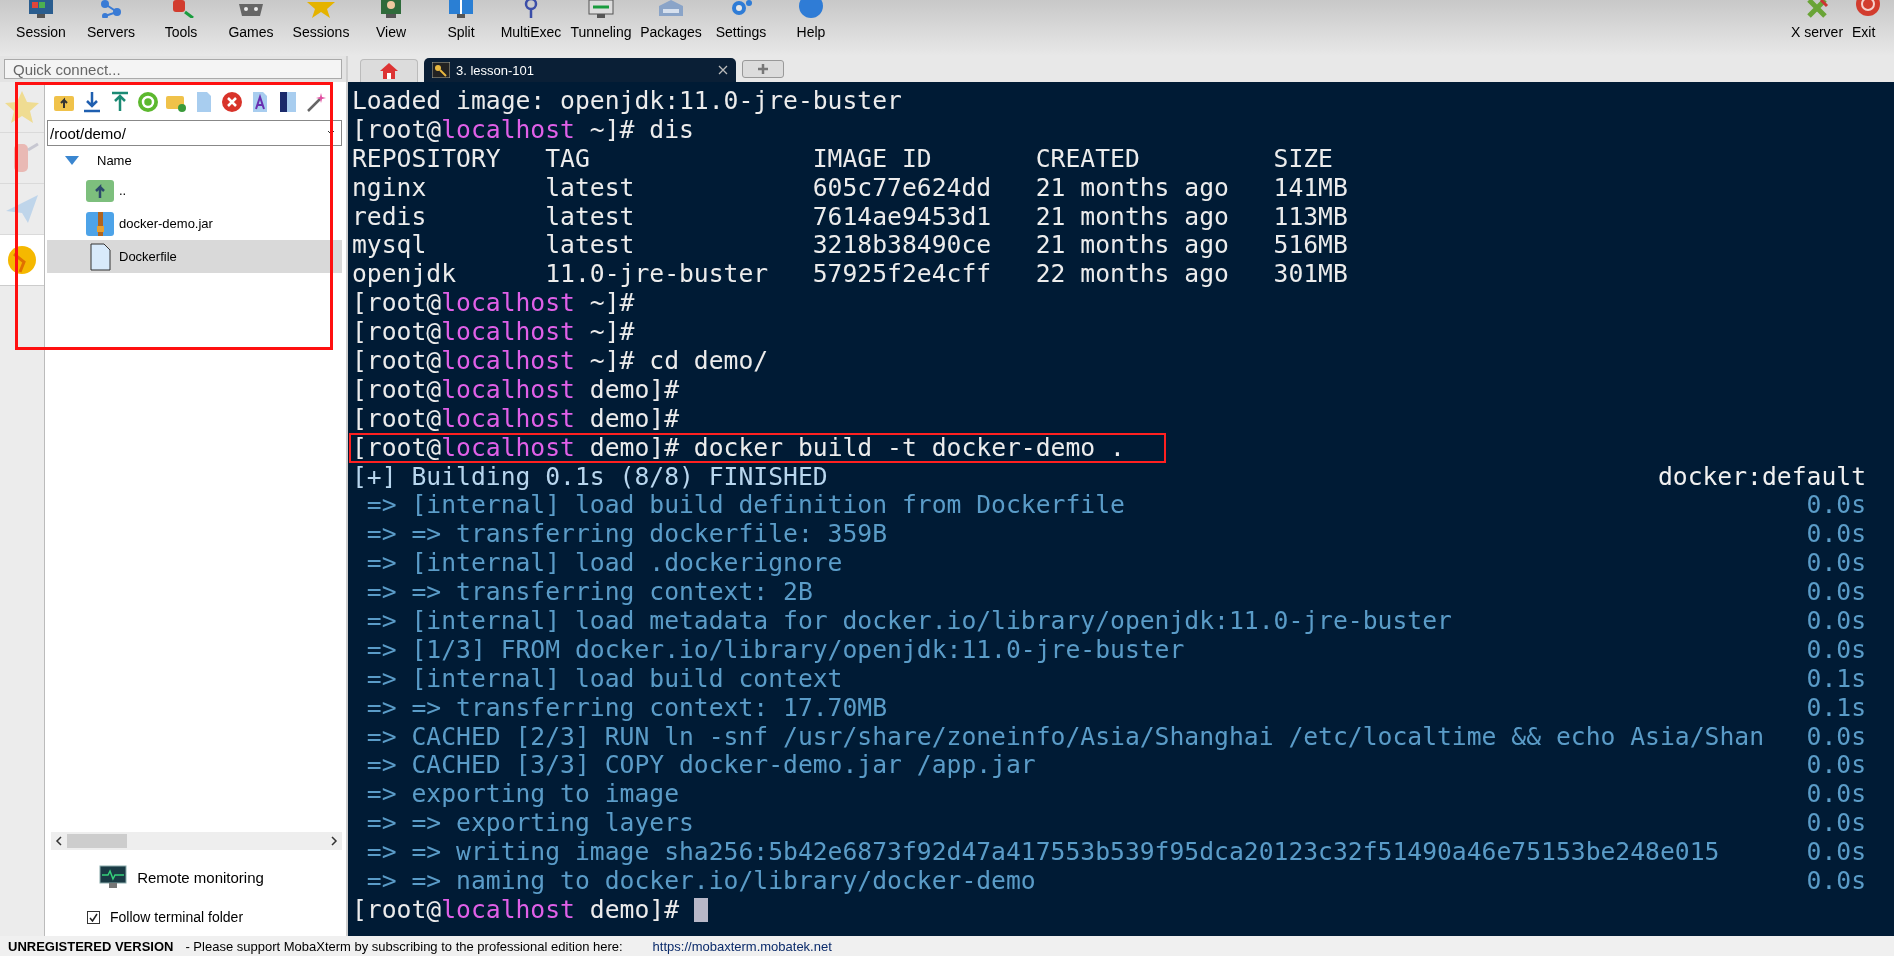 The height and width of the screenshot is (956, 1894). What do you see at coordinates (700, 881) in the screenshot?
I see `terminal-line: => => naming to docker.io/library/docker-demo` at bounding box center [700, 881].